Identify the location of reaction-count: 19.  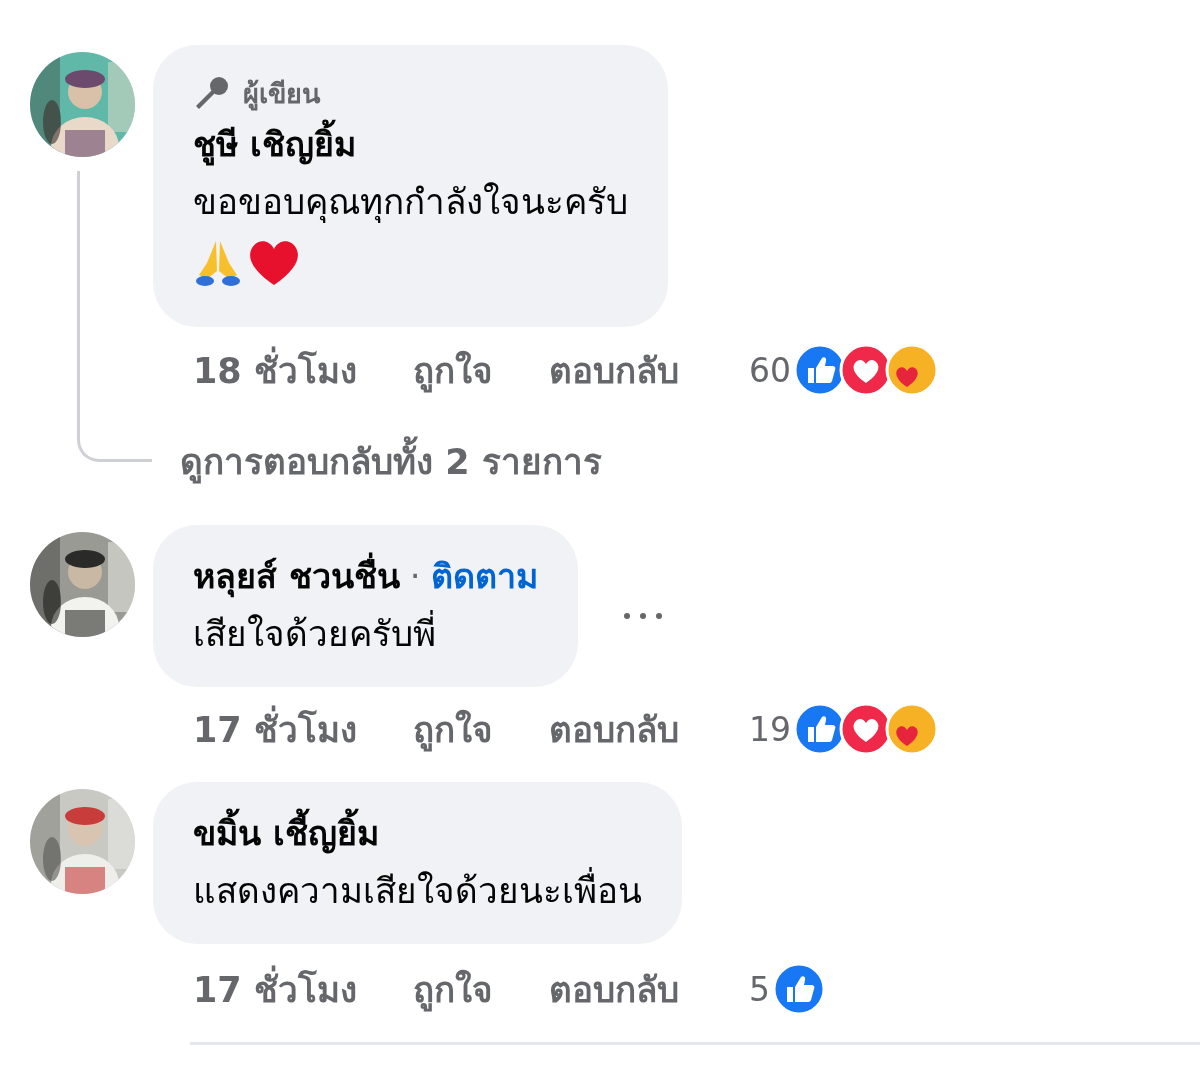
(769, 729).